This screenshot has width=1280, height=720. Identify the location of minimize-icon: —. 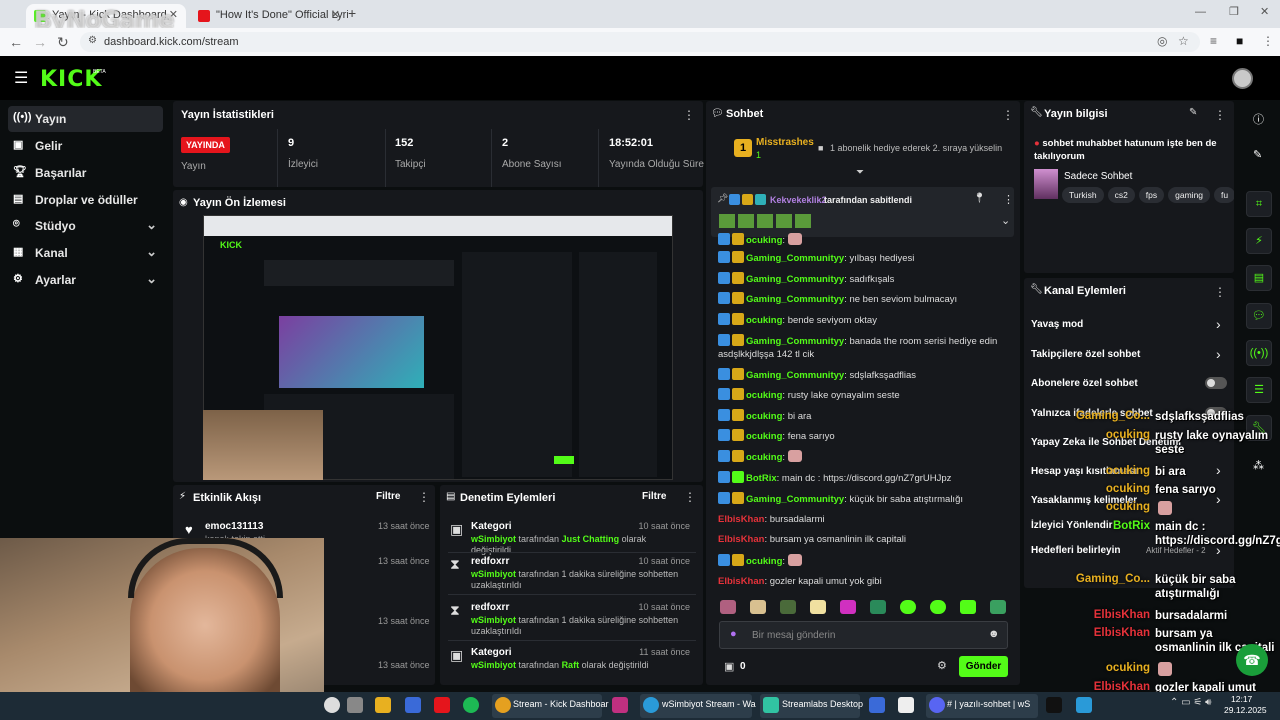
(1200, 12).